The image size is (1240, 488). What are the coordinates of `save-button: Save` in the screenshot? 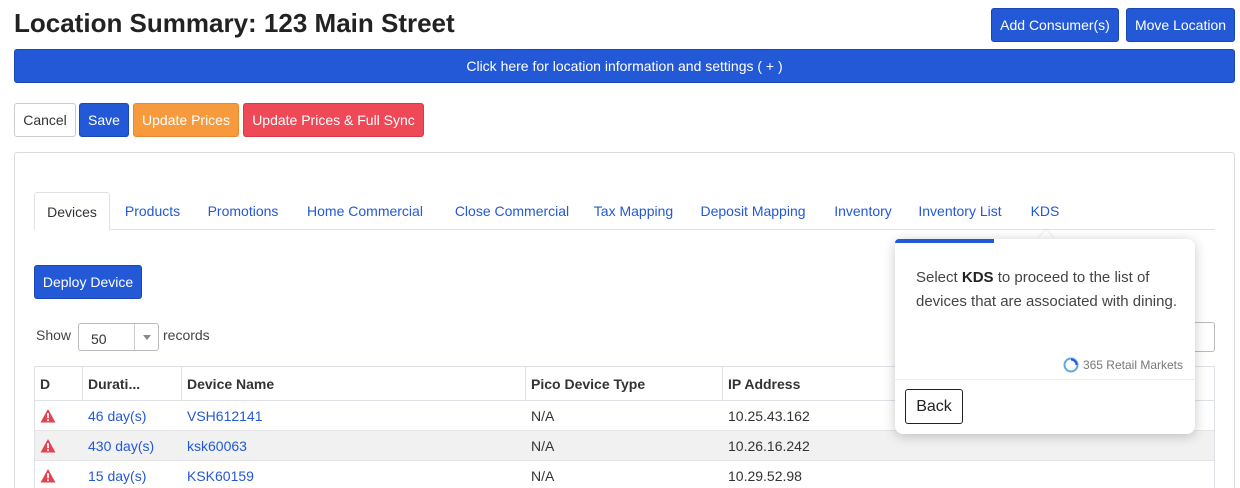 It's located at (104, 120).